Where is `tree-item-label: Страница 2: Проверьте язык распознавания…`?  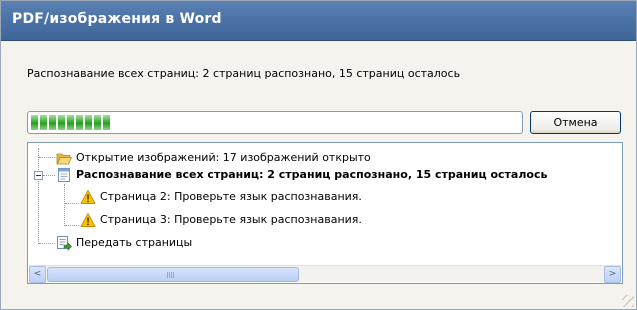
tree-item-label: Страница 2: Проверьте язык распознавания… is located at coordinates (231, 196).